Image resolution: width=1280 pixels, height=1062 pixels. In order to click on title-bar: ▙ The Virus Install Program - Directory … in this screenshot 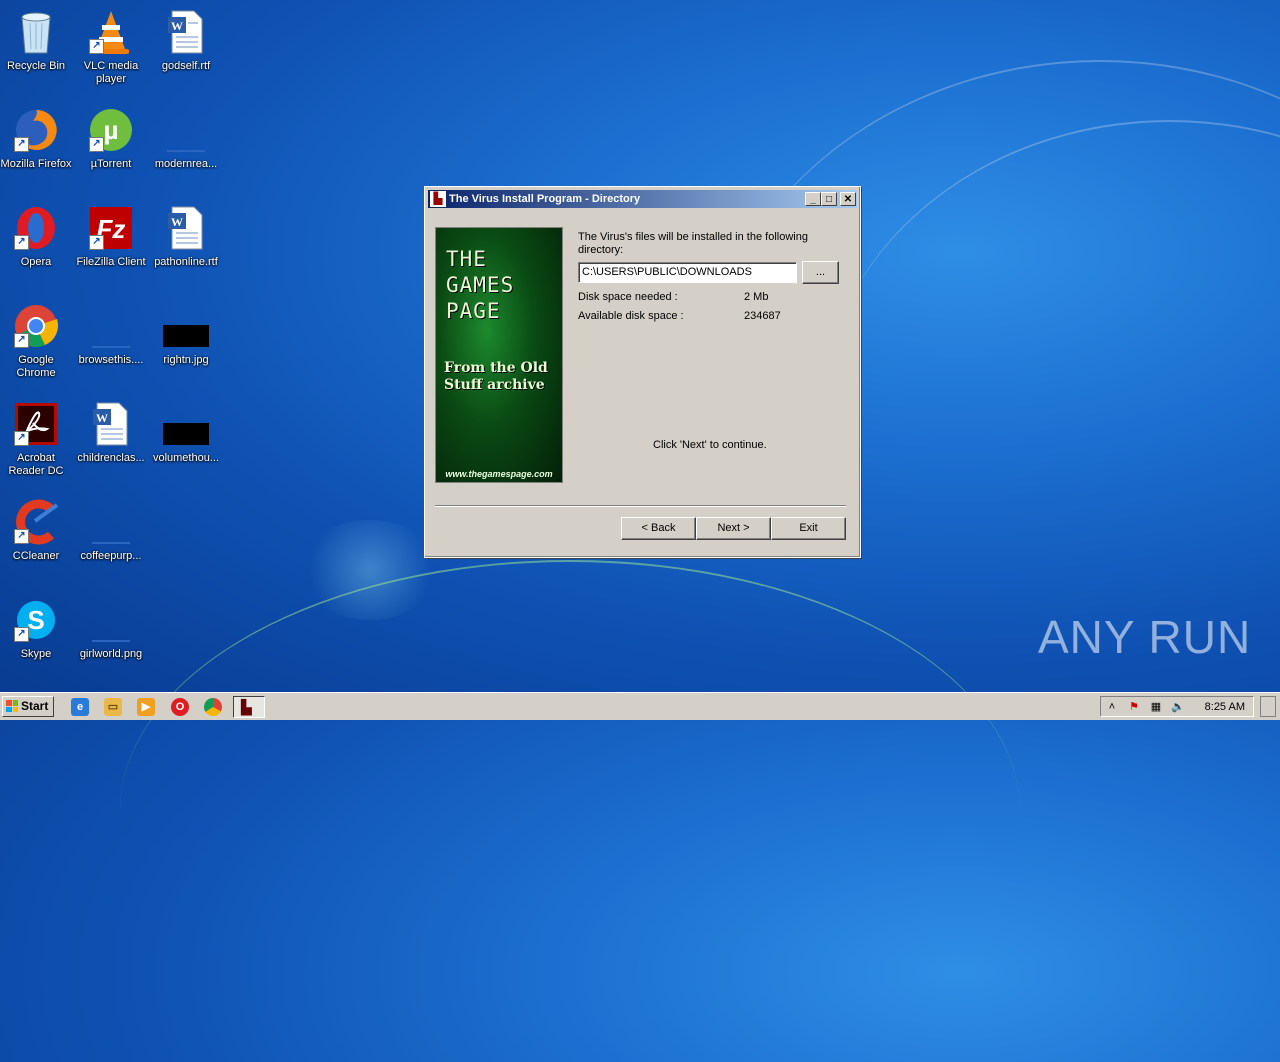, I will do `click(642, 199)`.